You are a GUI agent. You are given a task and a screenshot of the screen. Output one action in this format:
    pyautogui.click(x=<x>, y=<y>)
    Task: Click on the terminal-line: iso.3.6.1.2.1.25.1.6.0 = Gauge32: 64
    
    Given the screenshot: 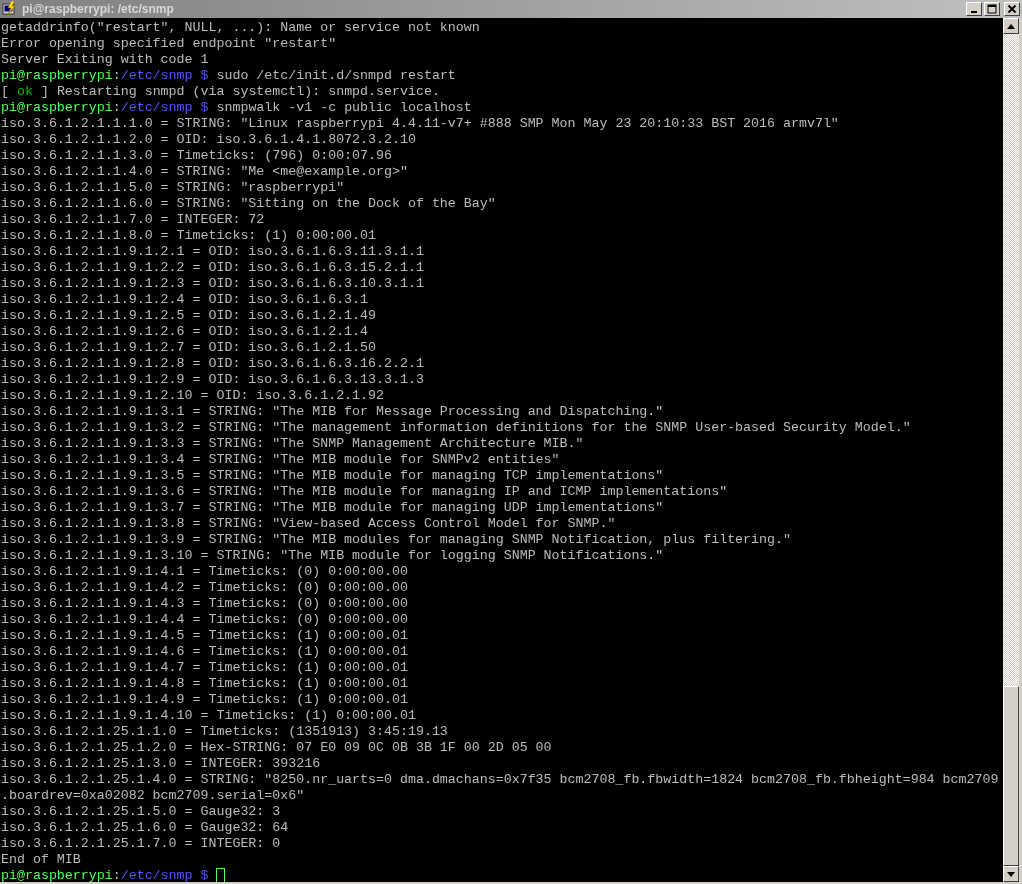 What is the action you would take?
    pyautogui.click(x=145, y=828)
    